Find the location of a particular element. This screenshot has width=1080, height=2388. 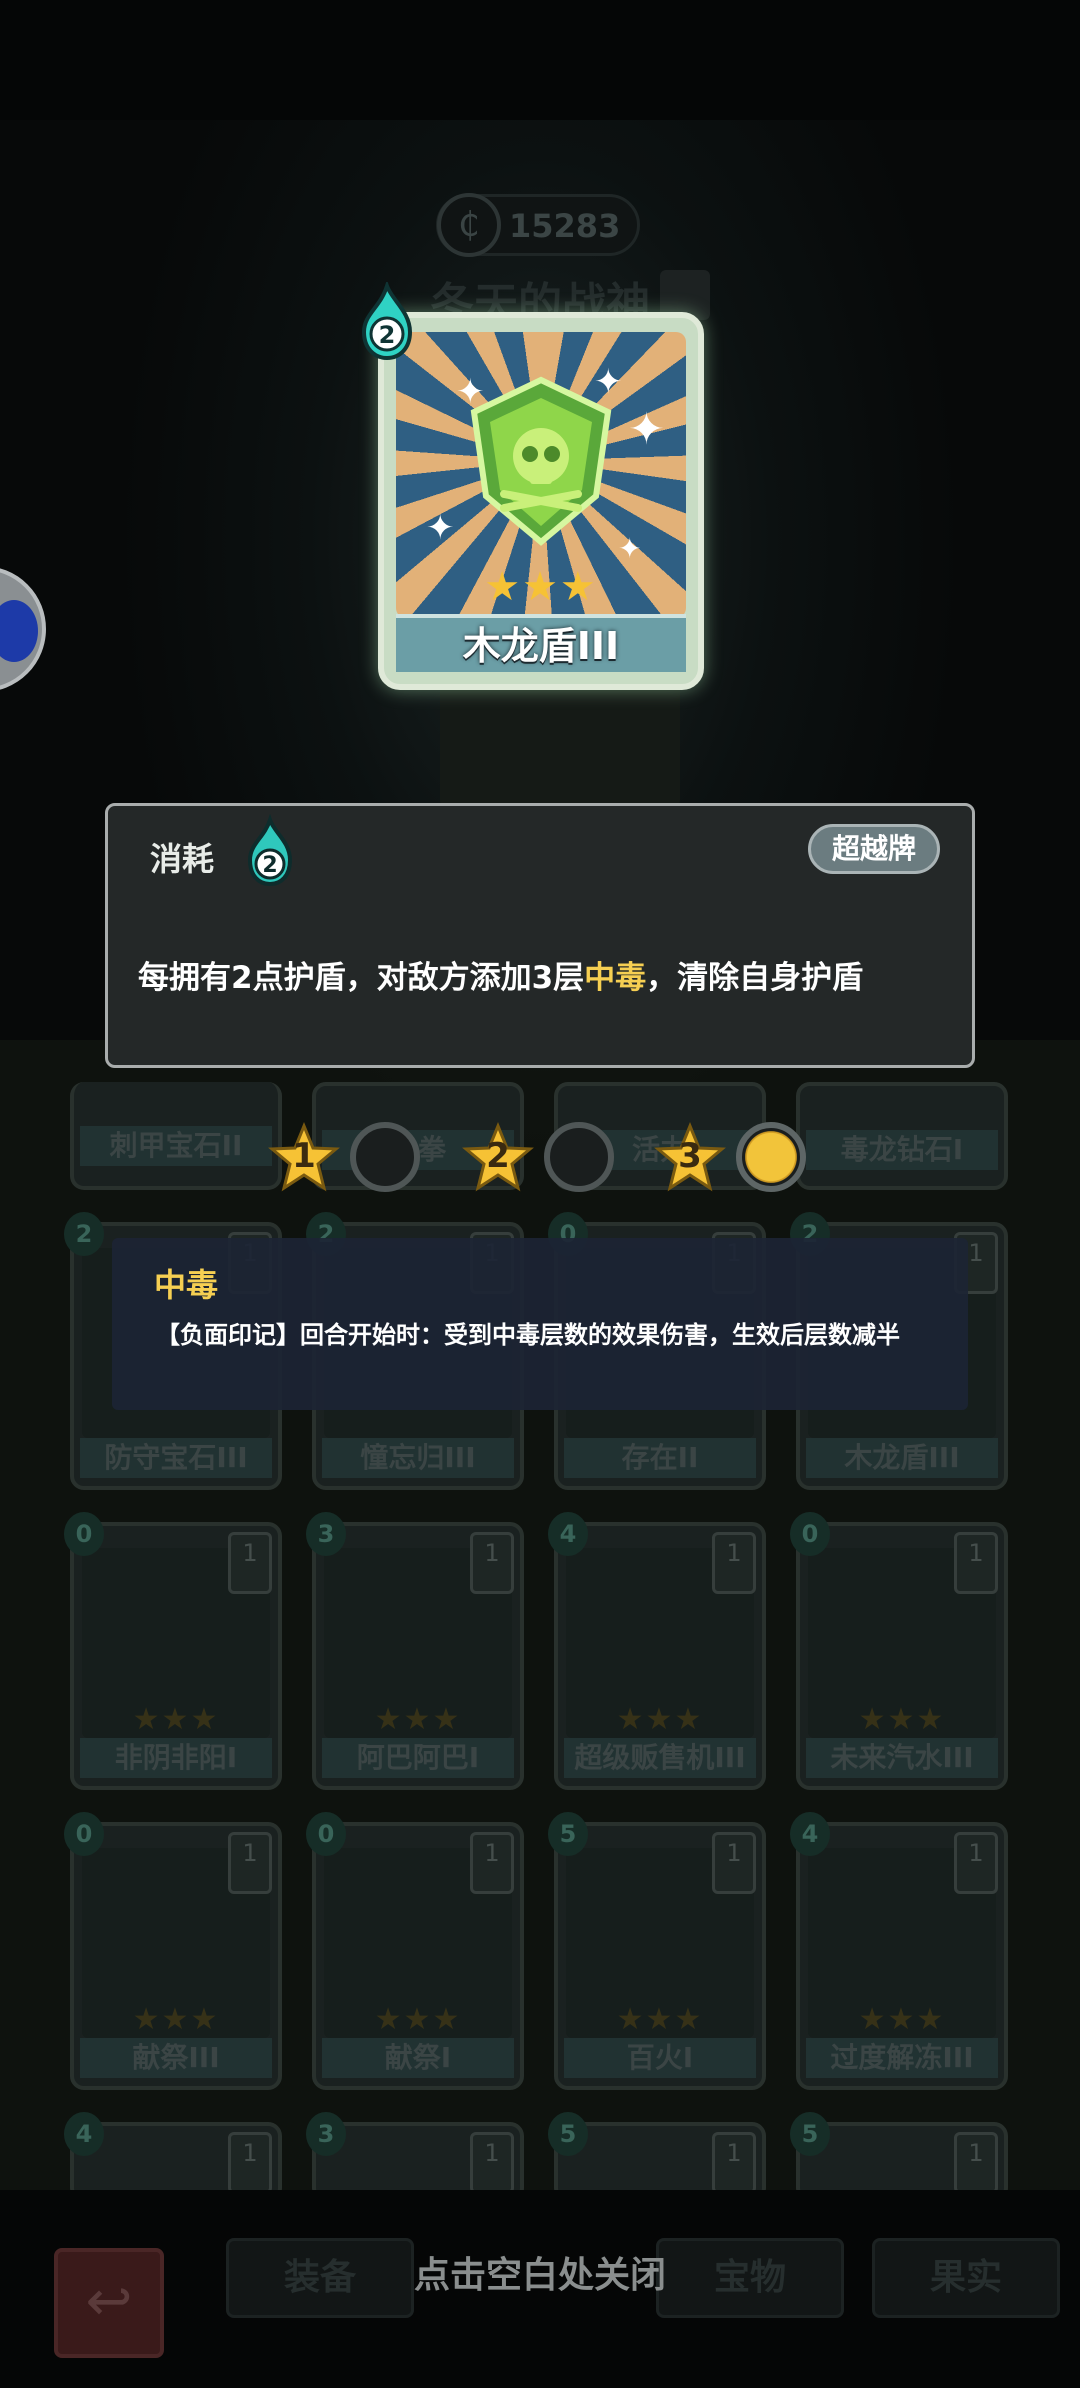

level-1-star: 1 is located at coordinates (304, 1158).